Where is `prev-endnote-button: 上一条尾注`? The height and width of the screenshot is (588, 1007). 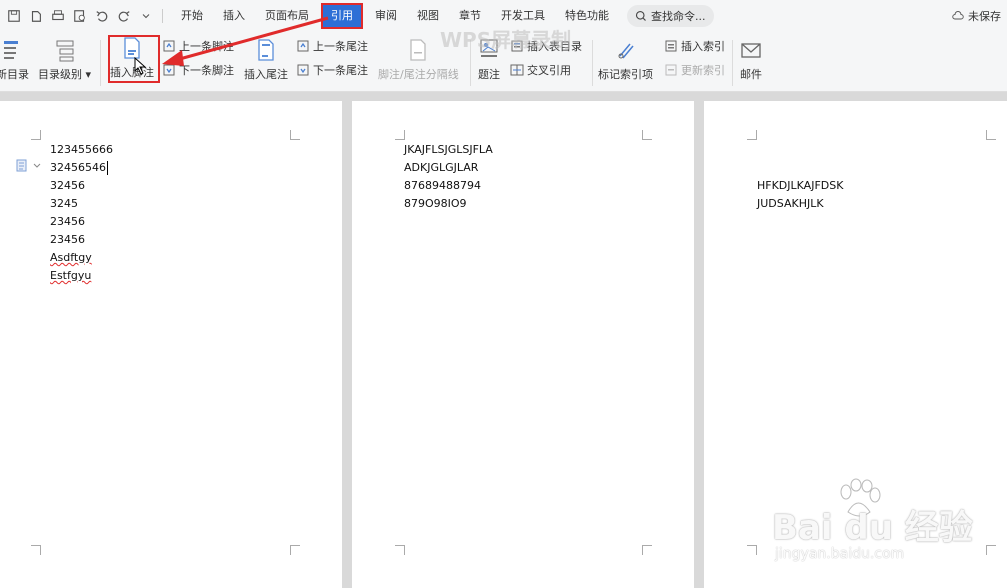
prev-endnote-button: 上一条尾注 is located at coordinates (332, 46).